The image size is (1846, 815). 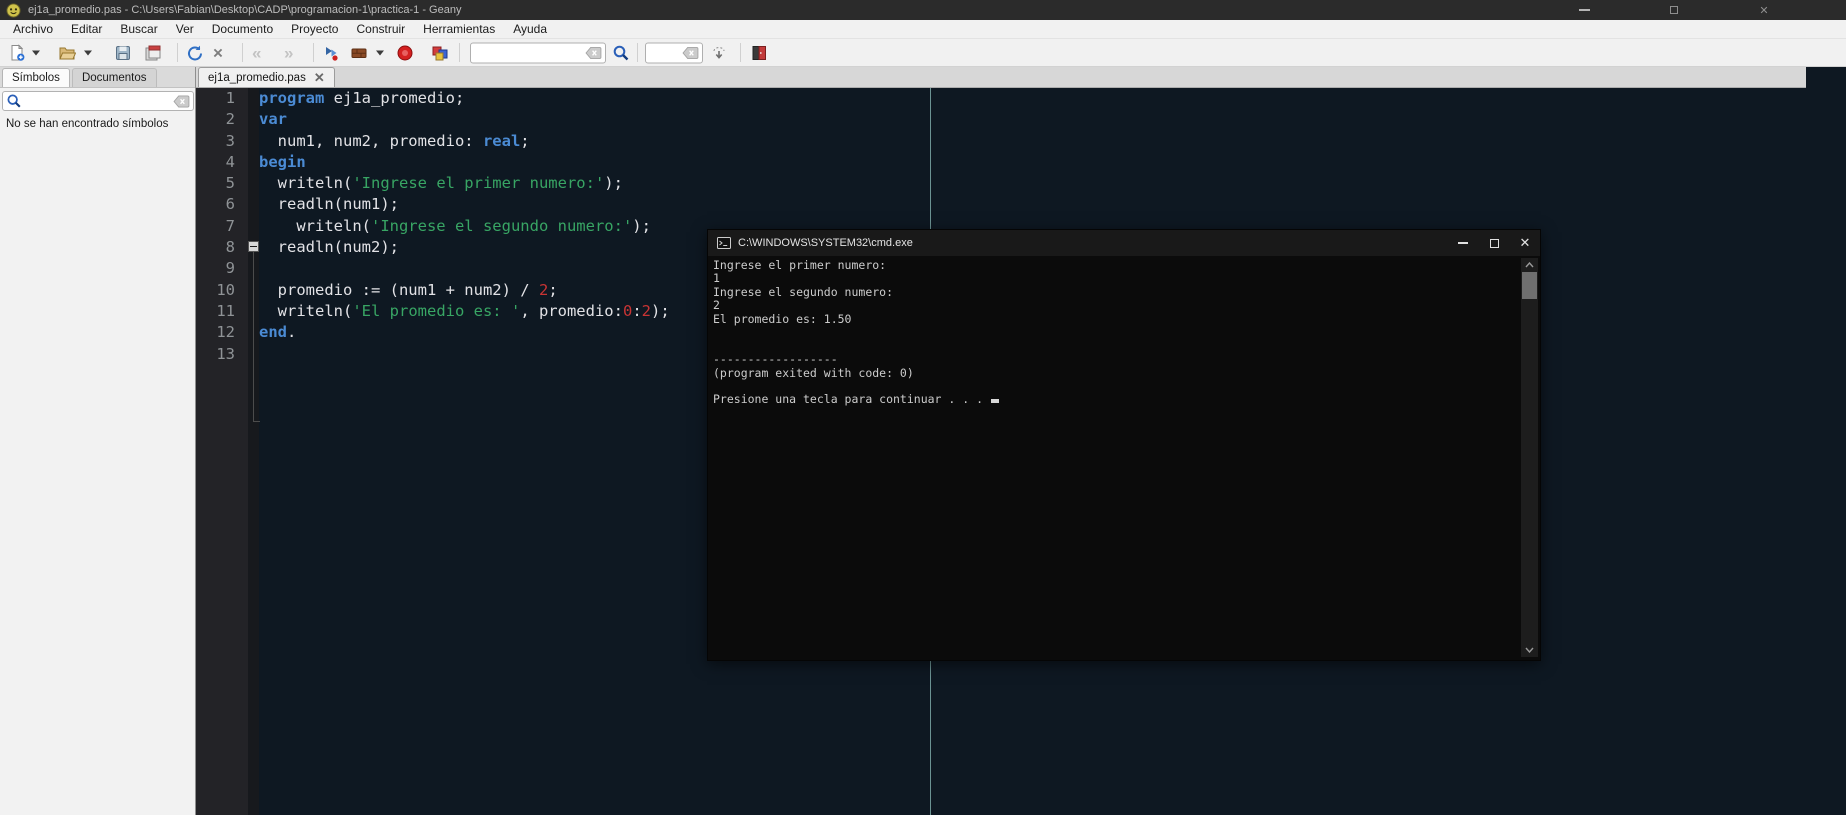 What do you see at coordinates (636, 311) in the screenshot?
I see `code-token: :` at bounding box center [636, 311].